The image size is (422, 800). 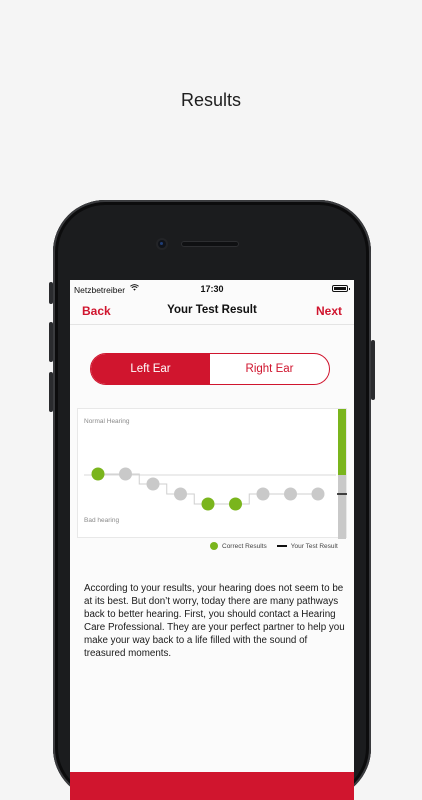 I want to click on page-caption: Results, so click(x=211, y=100).